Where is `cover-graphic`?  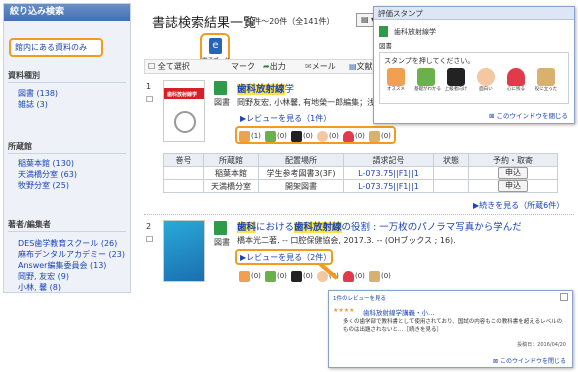 cover-graphic is located at coordinates (185, 122).